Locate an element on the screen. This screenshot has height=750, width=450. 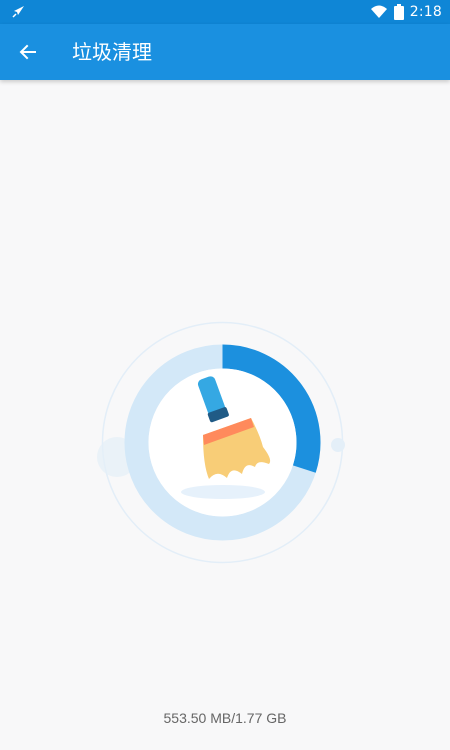
arrow-left-icon is located at coordinates (27, 52).